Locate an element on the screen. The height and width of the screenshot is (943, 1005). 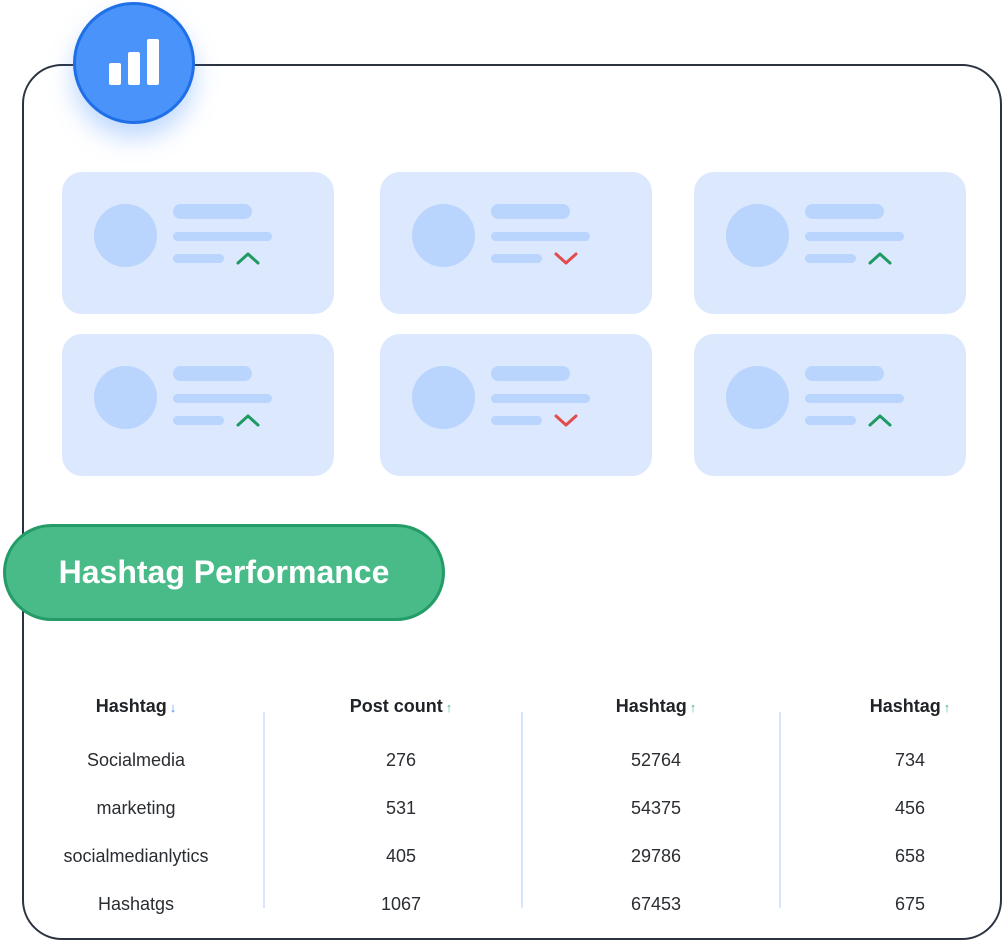
column-header: Post count ↑ is located at coordinates (401, 706).